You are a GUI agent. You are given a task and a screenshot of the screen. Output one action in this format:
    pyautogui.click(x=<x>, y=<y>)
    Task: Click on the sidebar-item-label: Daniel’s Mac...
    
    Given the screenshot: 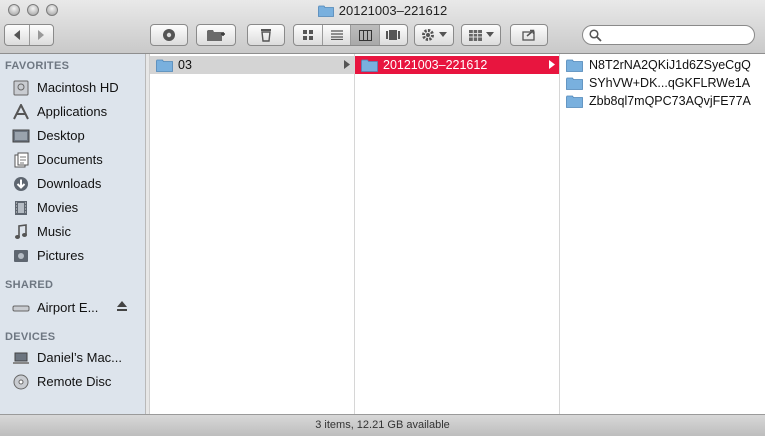 What is the action you would take?
    pyautogui.click(x=80, y=357)
    